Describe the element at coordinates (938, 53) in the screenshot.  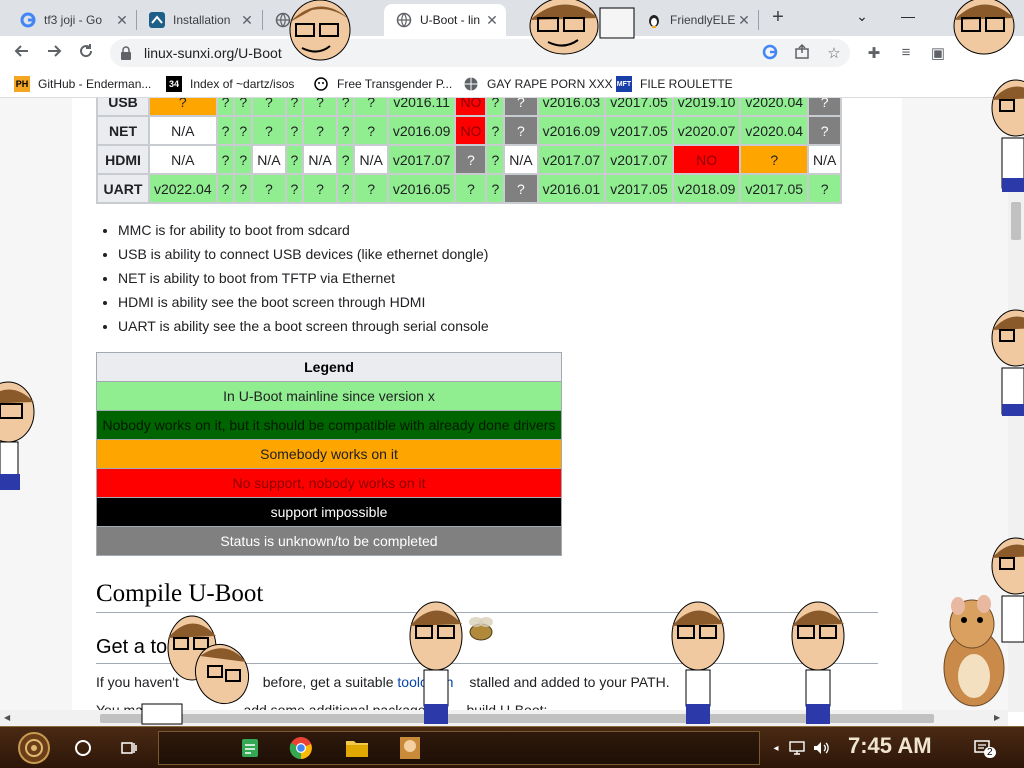
I see `side-panel-icon: ▣` at that location.